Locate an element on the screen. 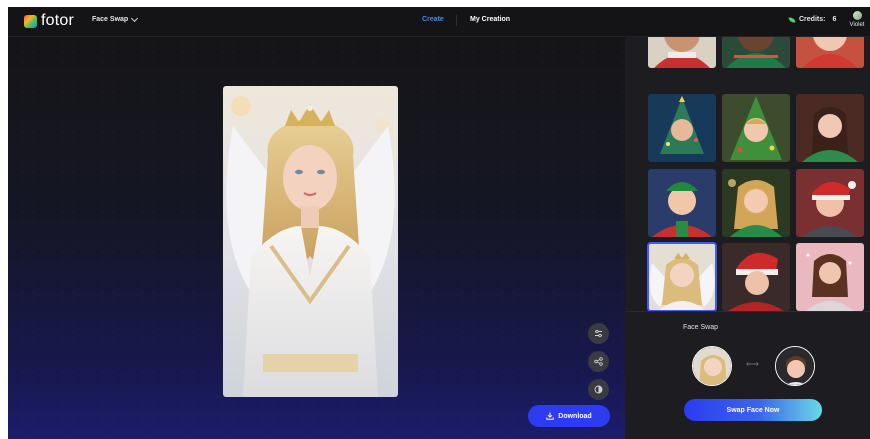 The height and width of the screenshot is (439, 870). download-label: Download is located at coordinates (575, 416).